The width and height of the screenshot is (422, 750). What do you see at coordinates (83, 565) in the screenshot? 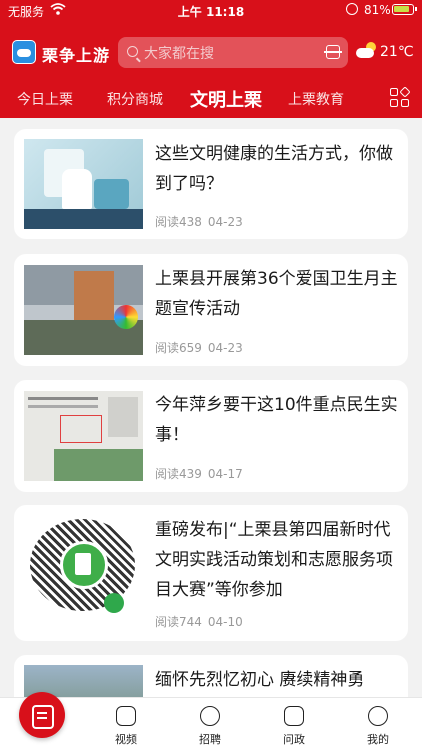
I see `mini-program-qr-code` at bounding box center [83, 565].